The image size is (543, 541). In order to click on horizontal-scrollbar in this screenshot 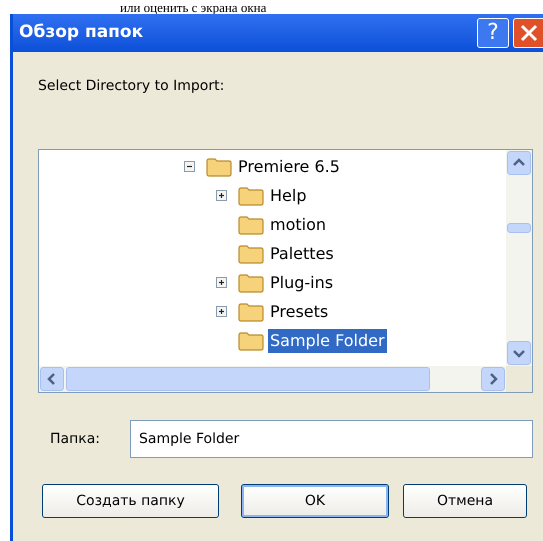, I will do `click(272, 379)`.